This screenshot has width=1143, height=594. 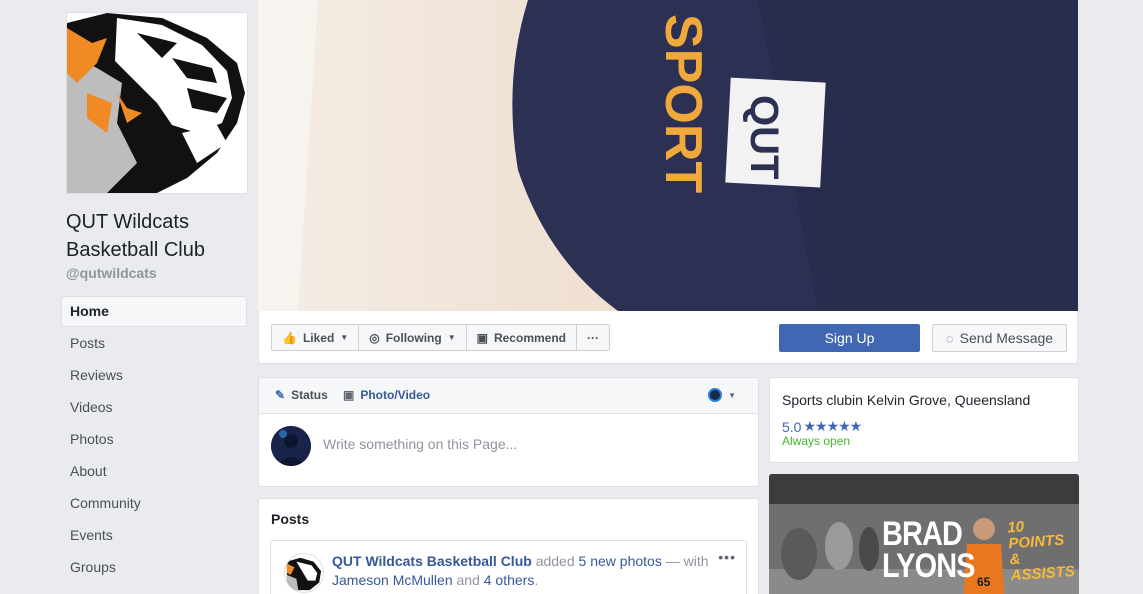 I want to click on more-options-button: ···, so click(x=593, y=337).